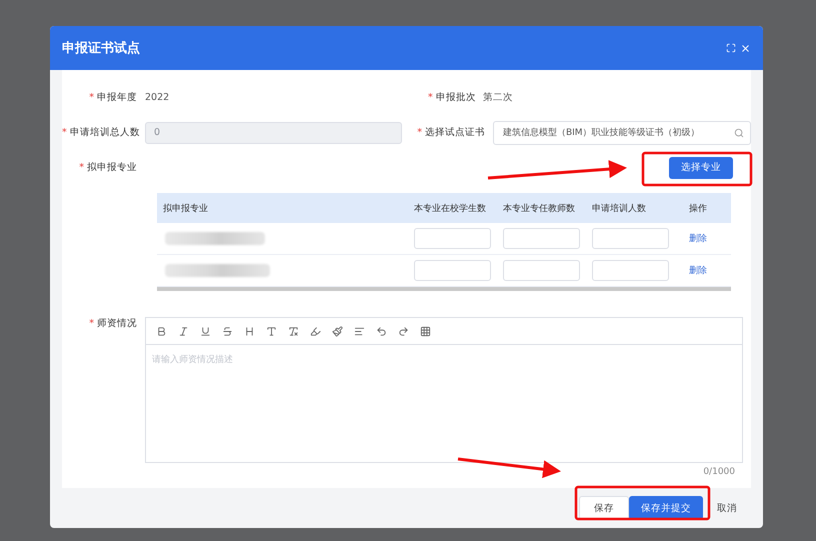  Describe the element at coordinates (101, 48) in the screenshot. I see `dialog-title: 申报证书试点` at that location.